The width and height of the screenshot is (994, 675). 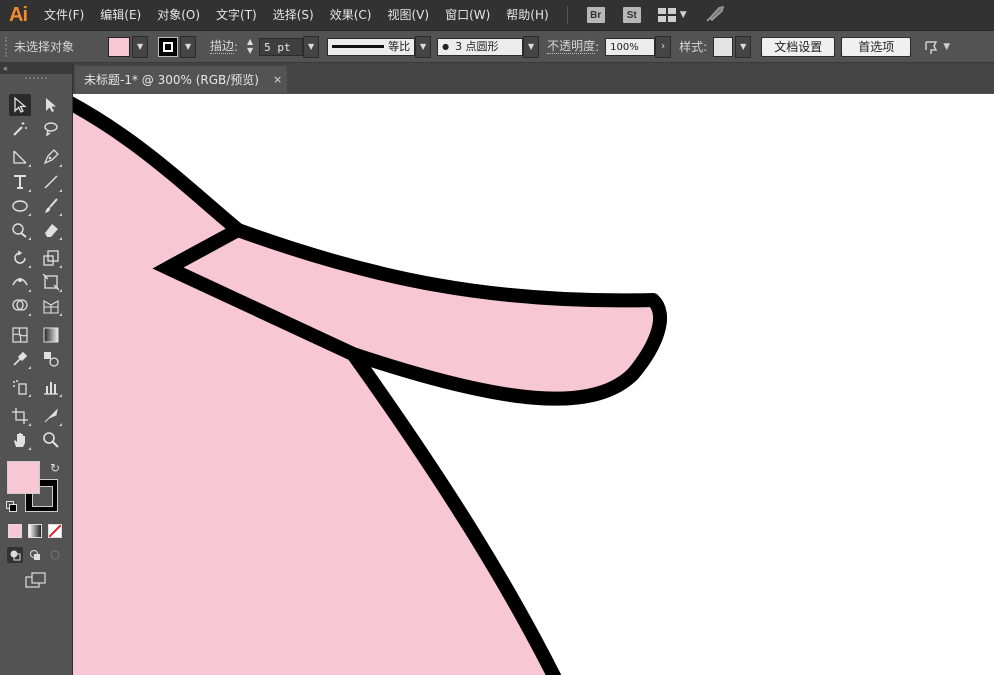 I want to click on shape-builder-tool, so click(x=20, y=306).